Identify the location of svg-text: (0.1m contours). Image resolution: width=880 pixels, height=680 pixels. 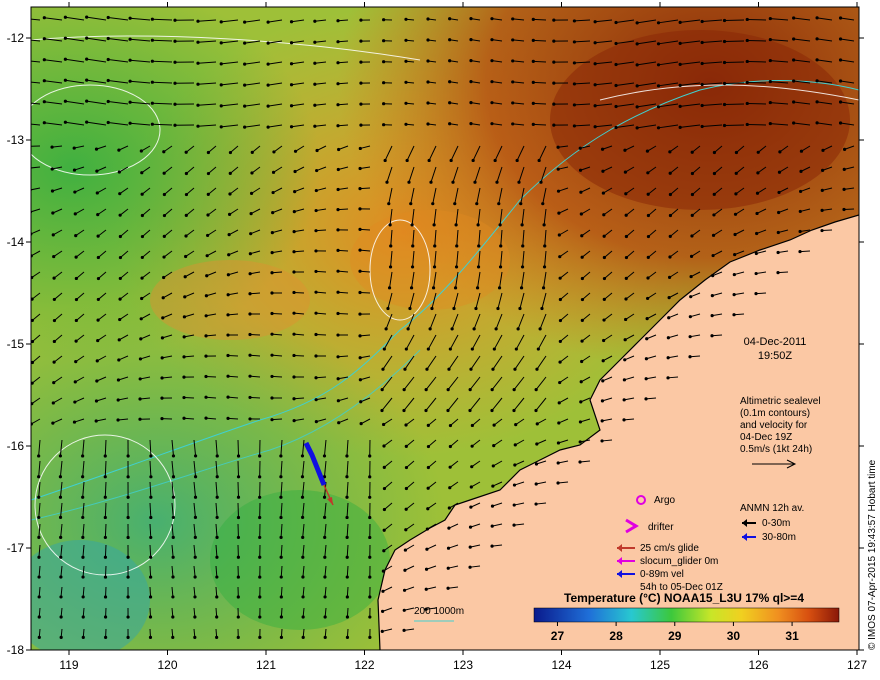
(775, 413).